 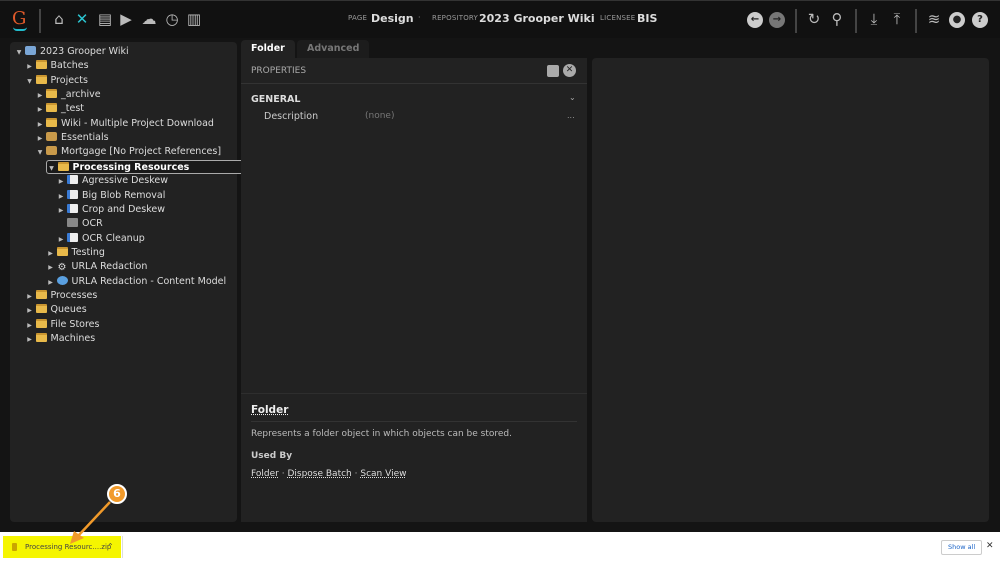 What do you see at coordinates (117, 494) in the screenshot?
I see `step-callout-badge: 6` at bounding box center [117, 494].